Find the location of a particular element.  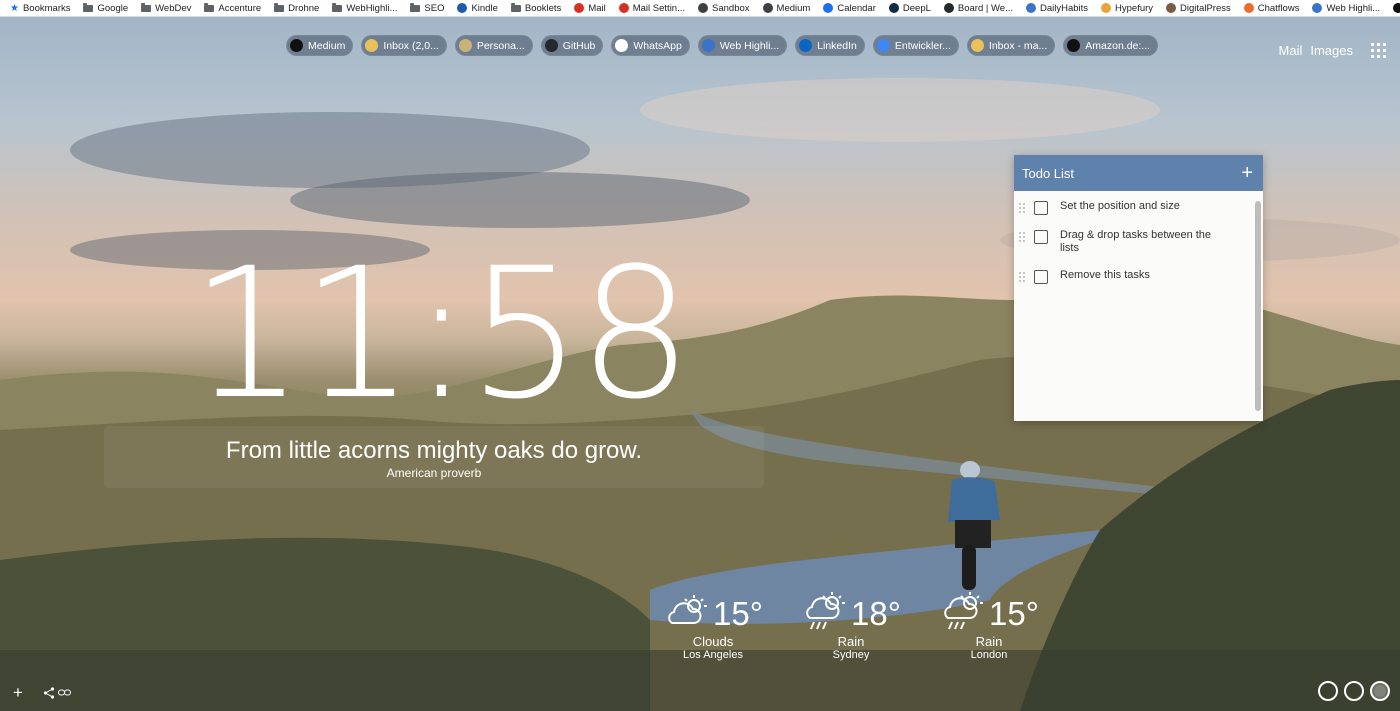

bookmark-item: DeepL is located at coordinates (909, 8).